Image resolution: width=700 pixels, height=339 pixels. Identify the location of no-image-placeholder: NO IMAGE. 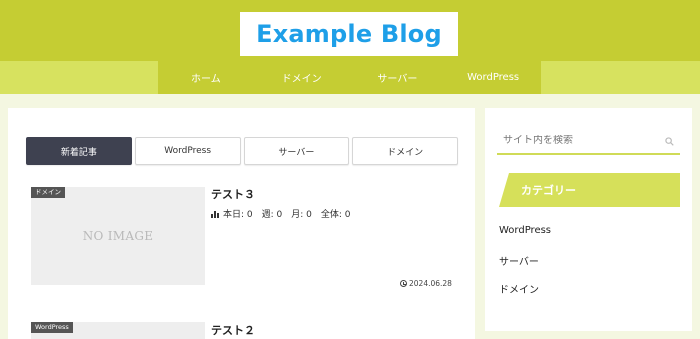
(118, 236).